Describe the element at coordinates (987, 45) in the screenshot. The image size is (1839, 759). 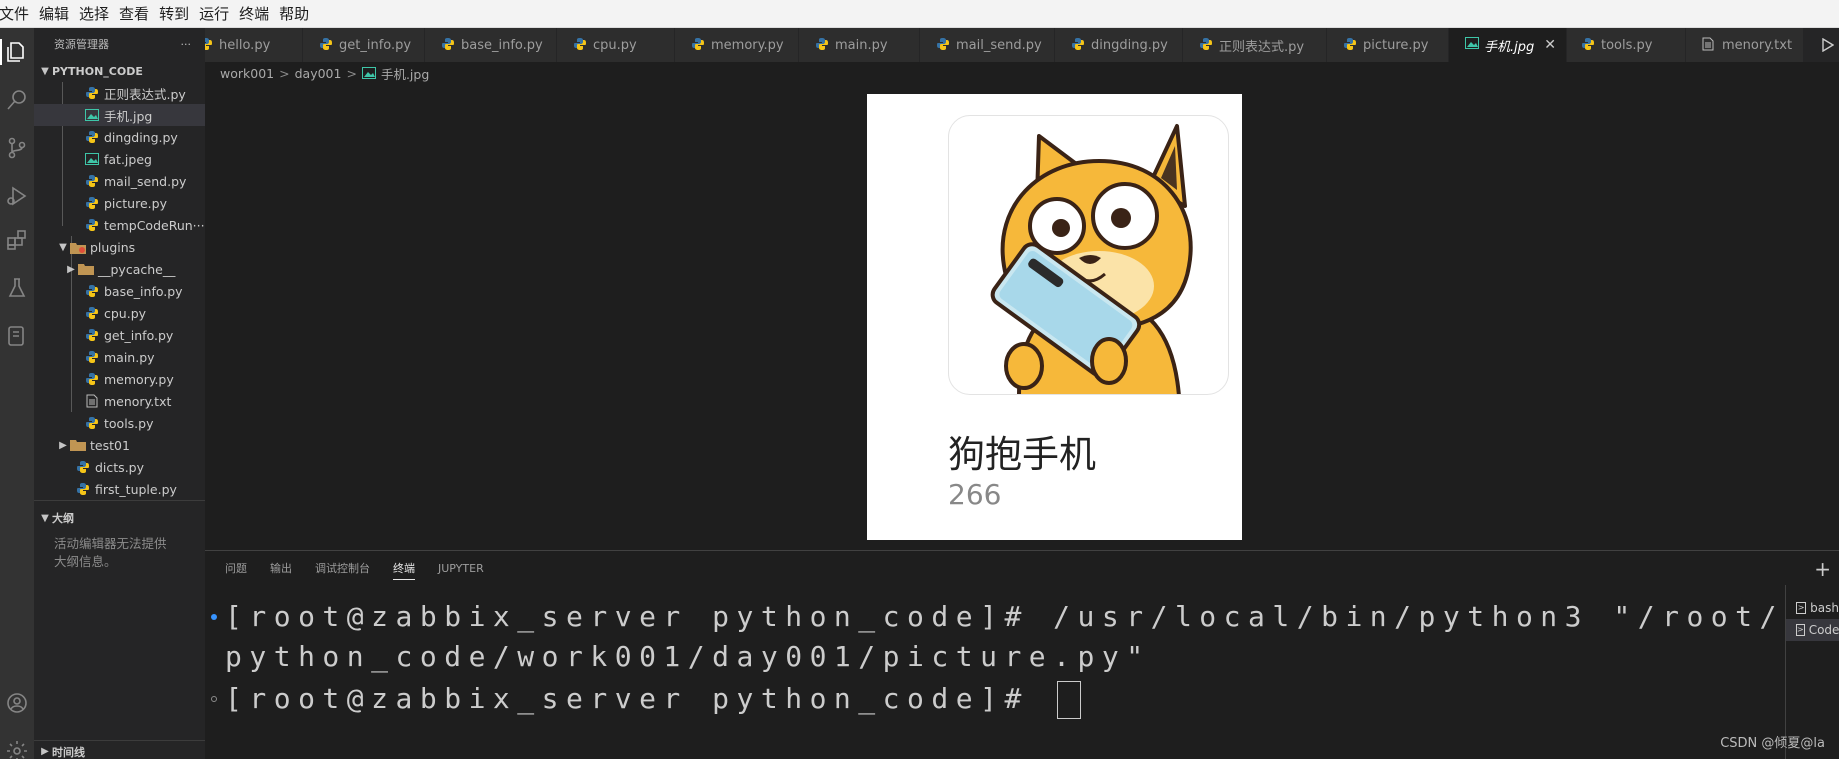
I see `tab-mail-send-py: mail_send.py` at that location.